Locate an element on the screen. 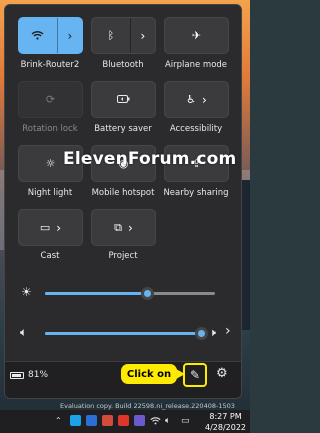 This screenshot has height=433, width=320. cast-icon: ▭ is located at coordinates (45, 227).